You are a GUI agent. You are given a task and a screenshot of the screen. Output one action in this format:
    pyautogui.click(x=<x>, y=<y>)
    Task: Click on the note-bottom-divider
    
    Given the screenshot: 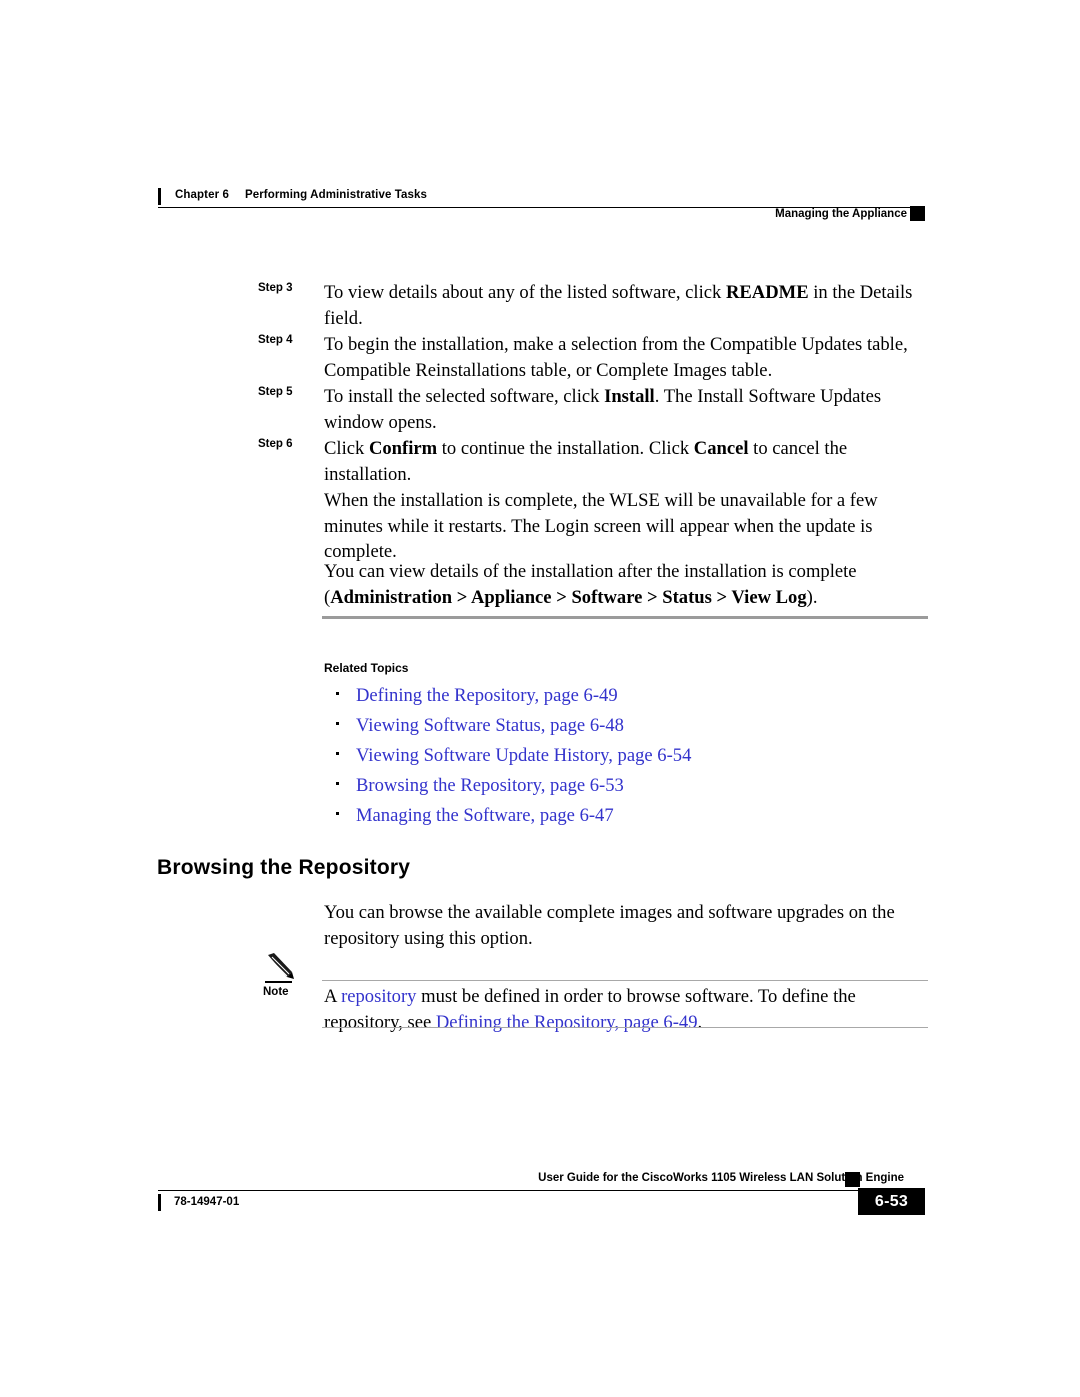 What is the action you would take?
    pyautogui.click(x=625, y=1027)
    